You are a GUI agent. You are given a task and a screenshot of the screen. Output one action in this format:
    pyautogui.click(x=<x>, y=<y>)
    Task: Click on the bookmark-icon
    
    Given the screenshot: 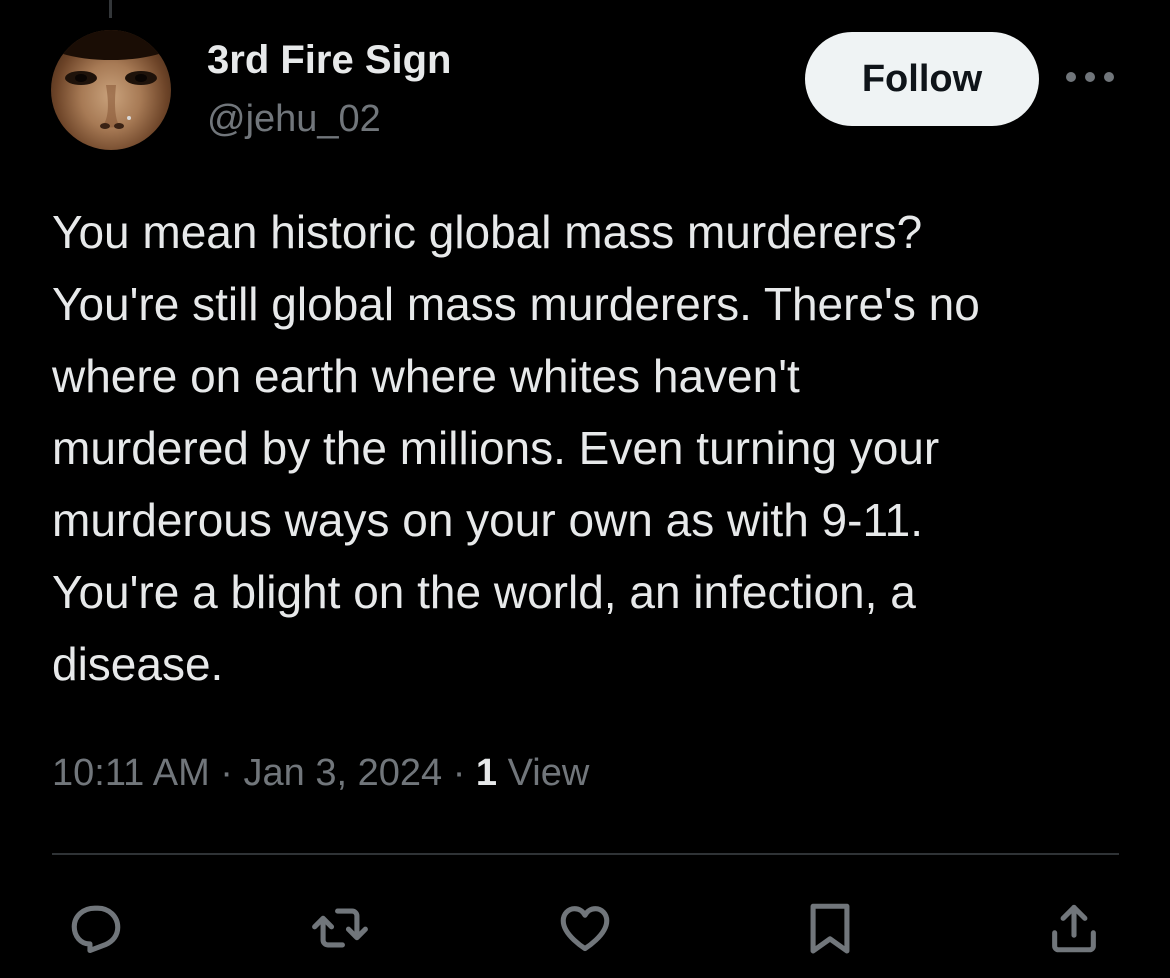 What is the action you would take?
    pyautogui.click(x=830, y=928)
    